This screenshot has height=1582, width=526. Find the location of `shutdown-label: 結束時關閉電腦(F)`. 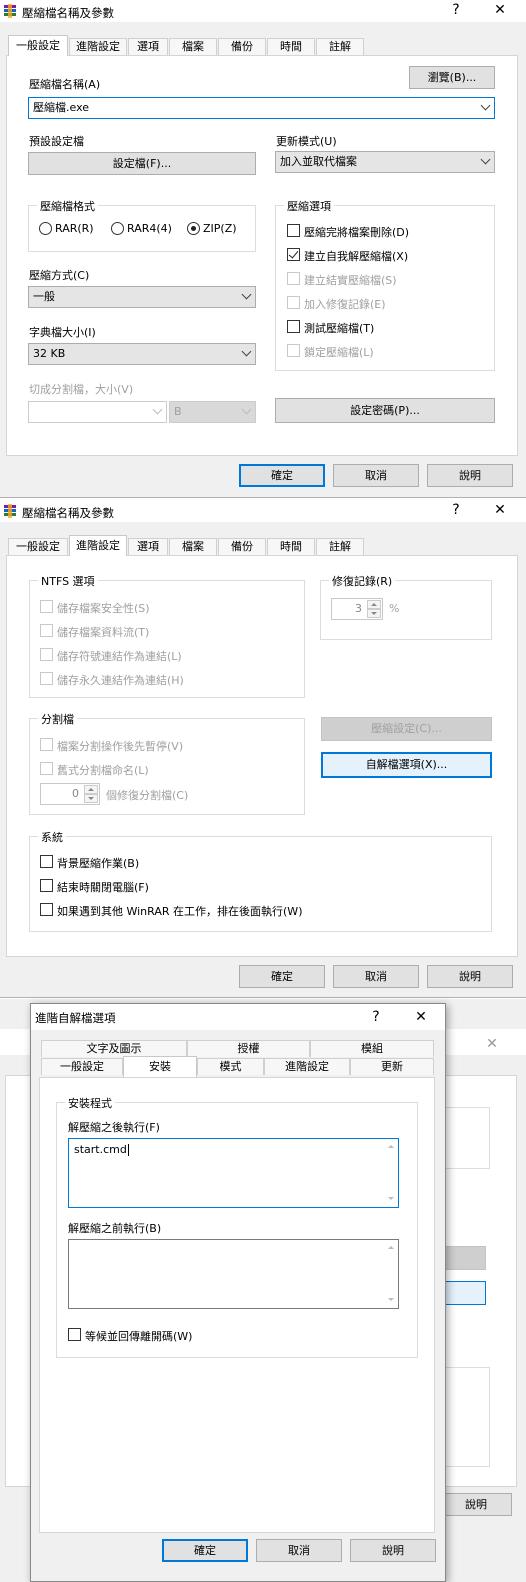

shutdown-label: 結束時關閉電腦(F) is located at coordinates (103, 887).